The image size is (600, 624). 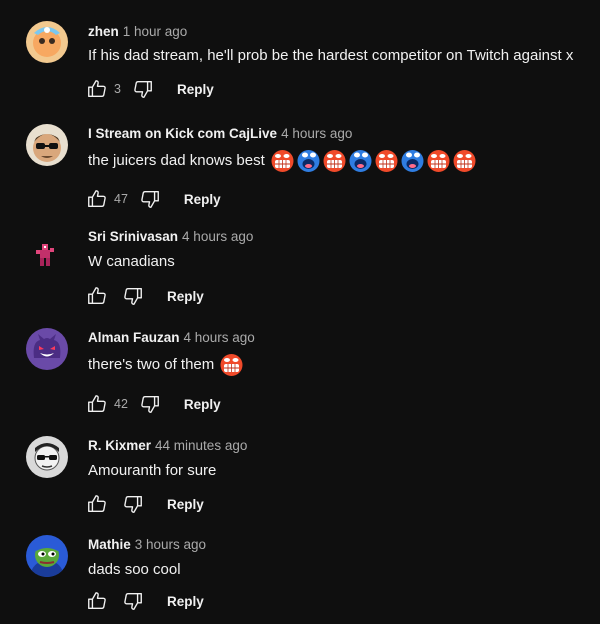 I want to click on avatar-gengar-icon, so click(x=47, y=349).